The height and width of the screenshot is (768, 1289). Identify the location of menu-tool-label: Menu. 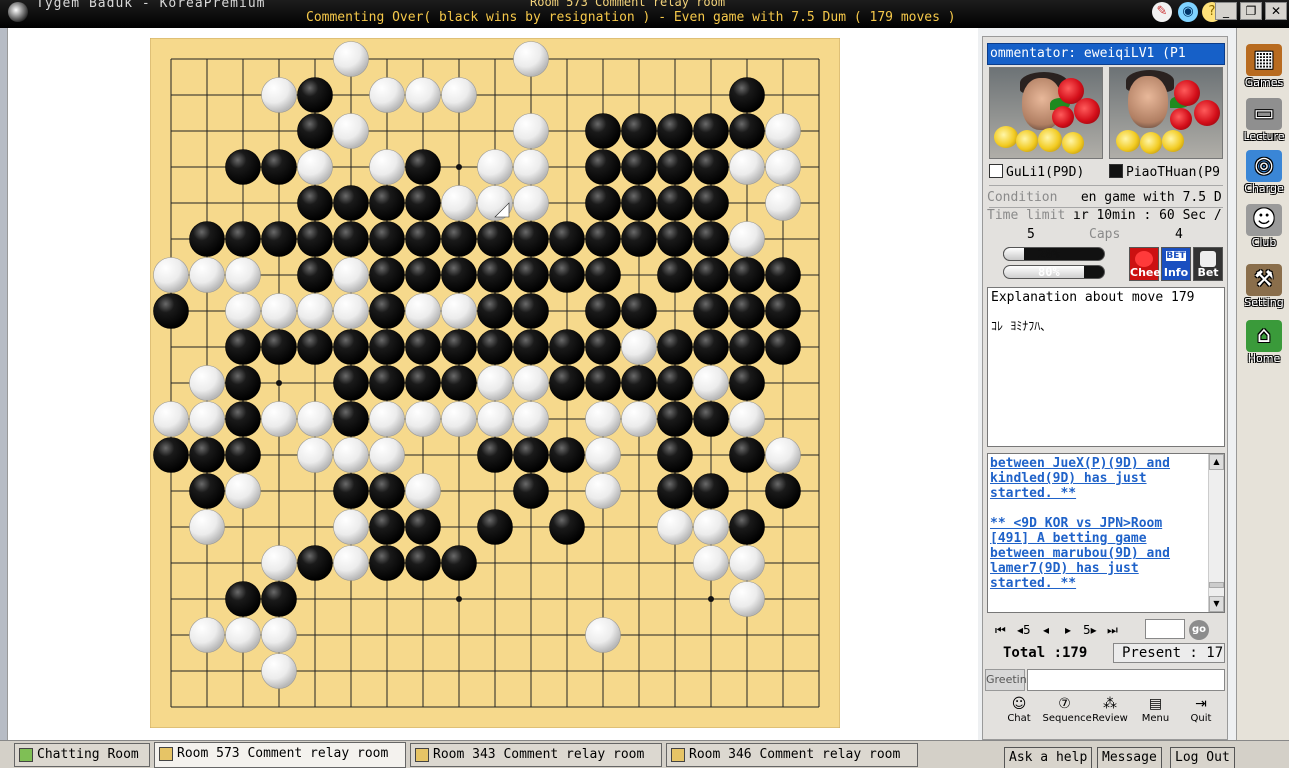
(1155, 718).